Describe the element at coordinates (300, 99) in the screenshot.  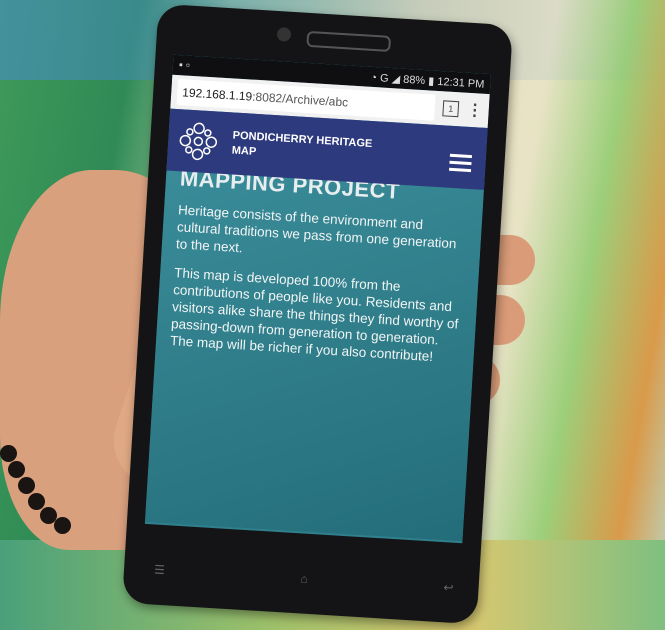
I see `url-path: :8082/Archive/abc` at that location.